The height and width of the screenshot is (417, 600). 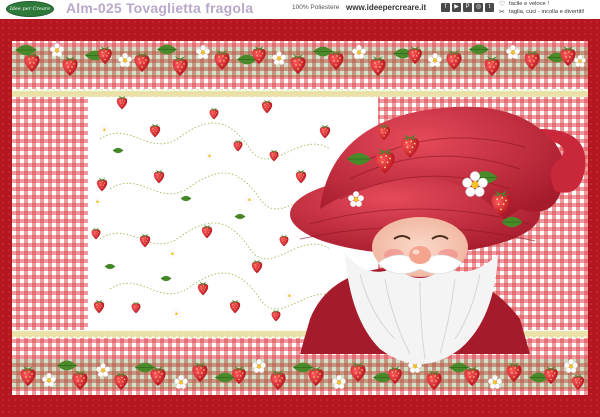 I want to click on heart-icon: ♡, so click(x=502, y=4).